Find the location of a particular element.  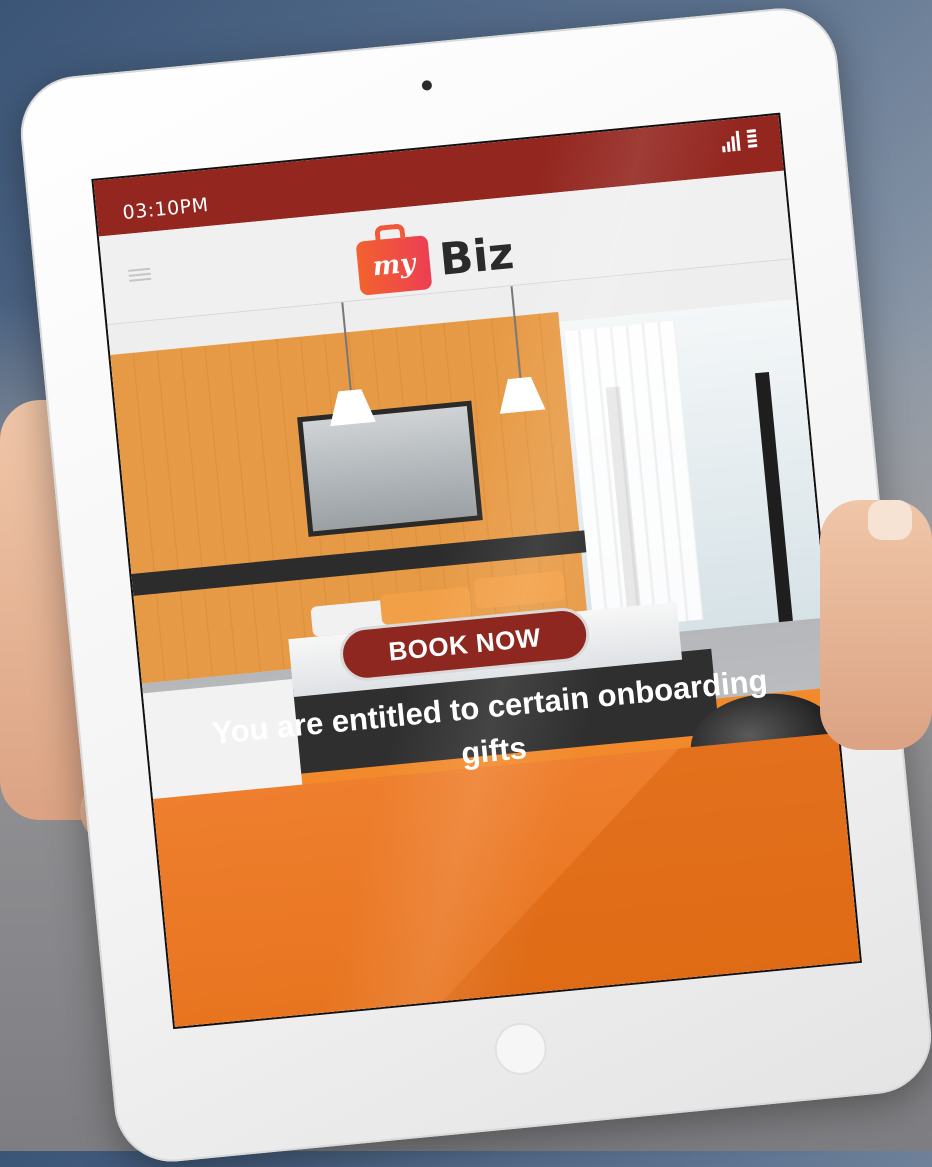

wall-painting is located at coordinates (390, 468).